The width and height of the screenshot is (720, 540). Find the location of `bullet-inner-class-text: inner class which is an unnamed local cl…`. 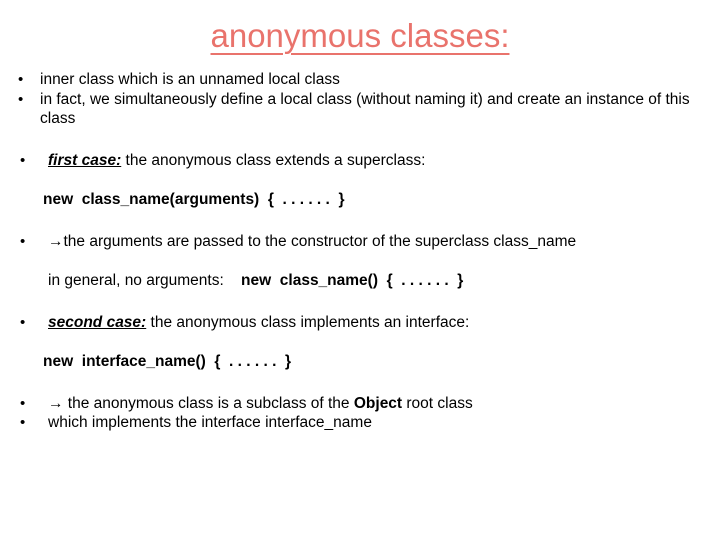

bullet-inner-class-text: inner class which is an unnamed local cl… is located at coordinates (190, 79).